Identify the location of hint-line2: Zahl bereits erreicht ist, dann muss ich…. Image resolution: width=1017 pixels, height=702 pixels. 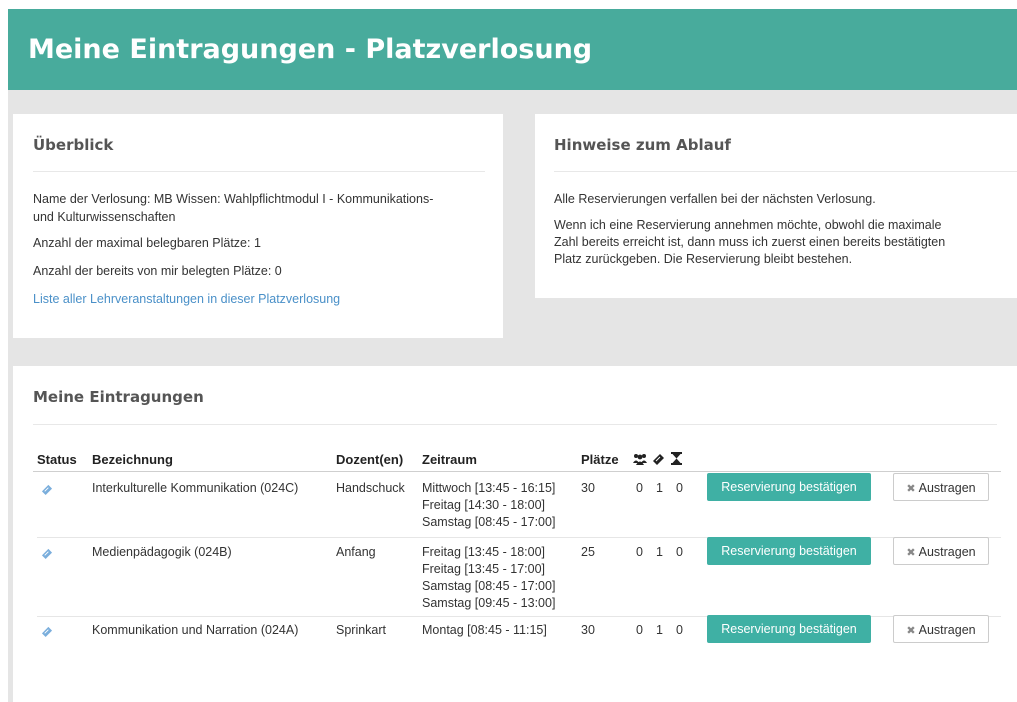
(750, 242).